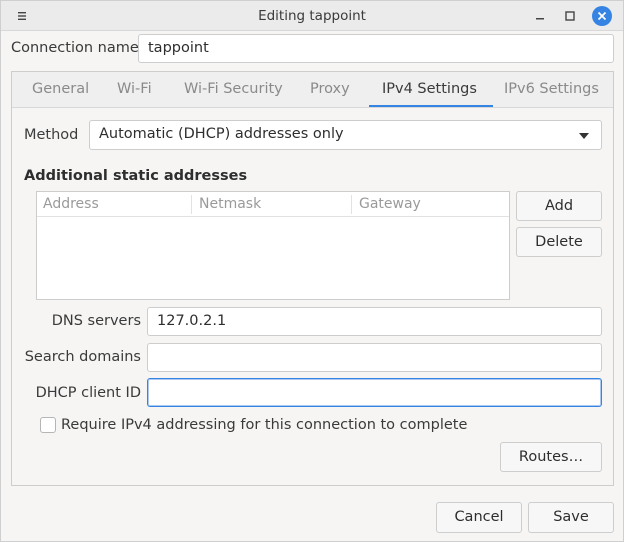 Image resolution: width=624 pixels, height=542 pixels. What do you see at coordinates (233, 89) in the screenshot?
I see `tab-wifi-security: Wi-Fi Security` at bounding box center [233, 89].